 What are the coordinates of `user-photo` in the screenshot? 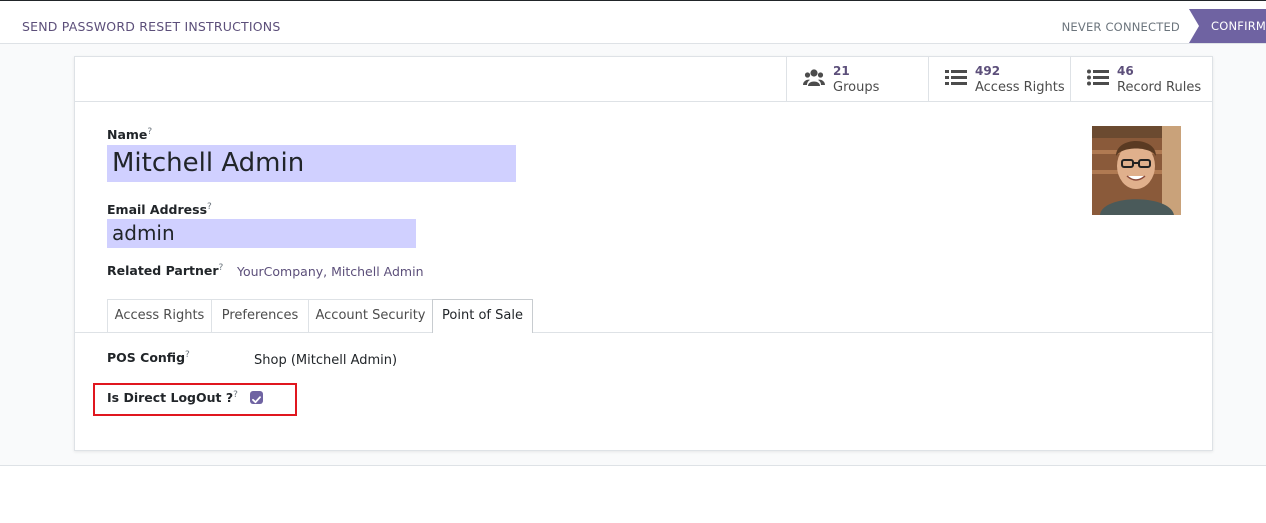 It's located at (1136, 170).